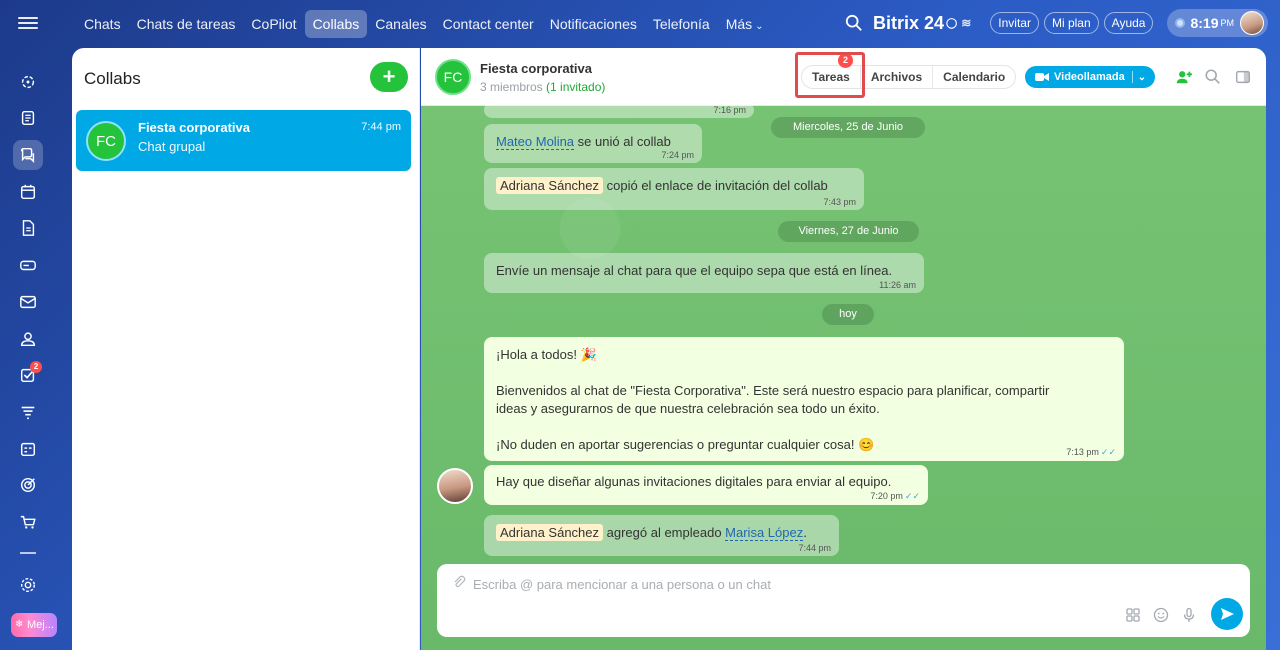 The height and width of the screenshot is (650, 1280). Describe the element at coordinates (535, 142) in the screenshot. I see `user-link: Mateo Molina` at that location.